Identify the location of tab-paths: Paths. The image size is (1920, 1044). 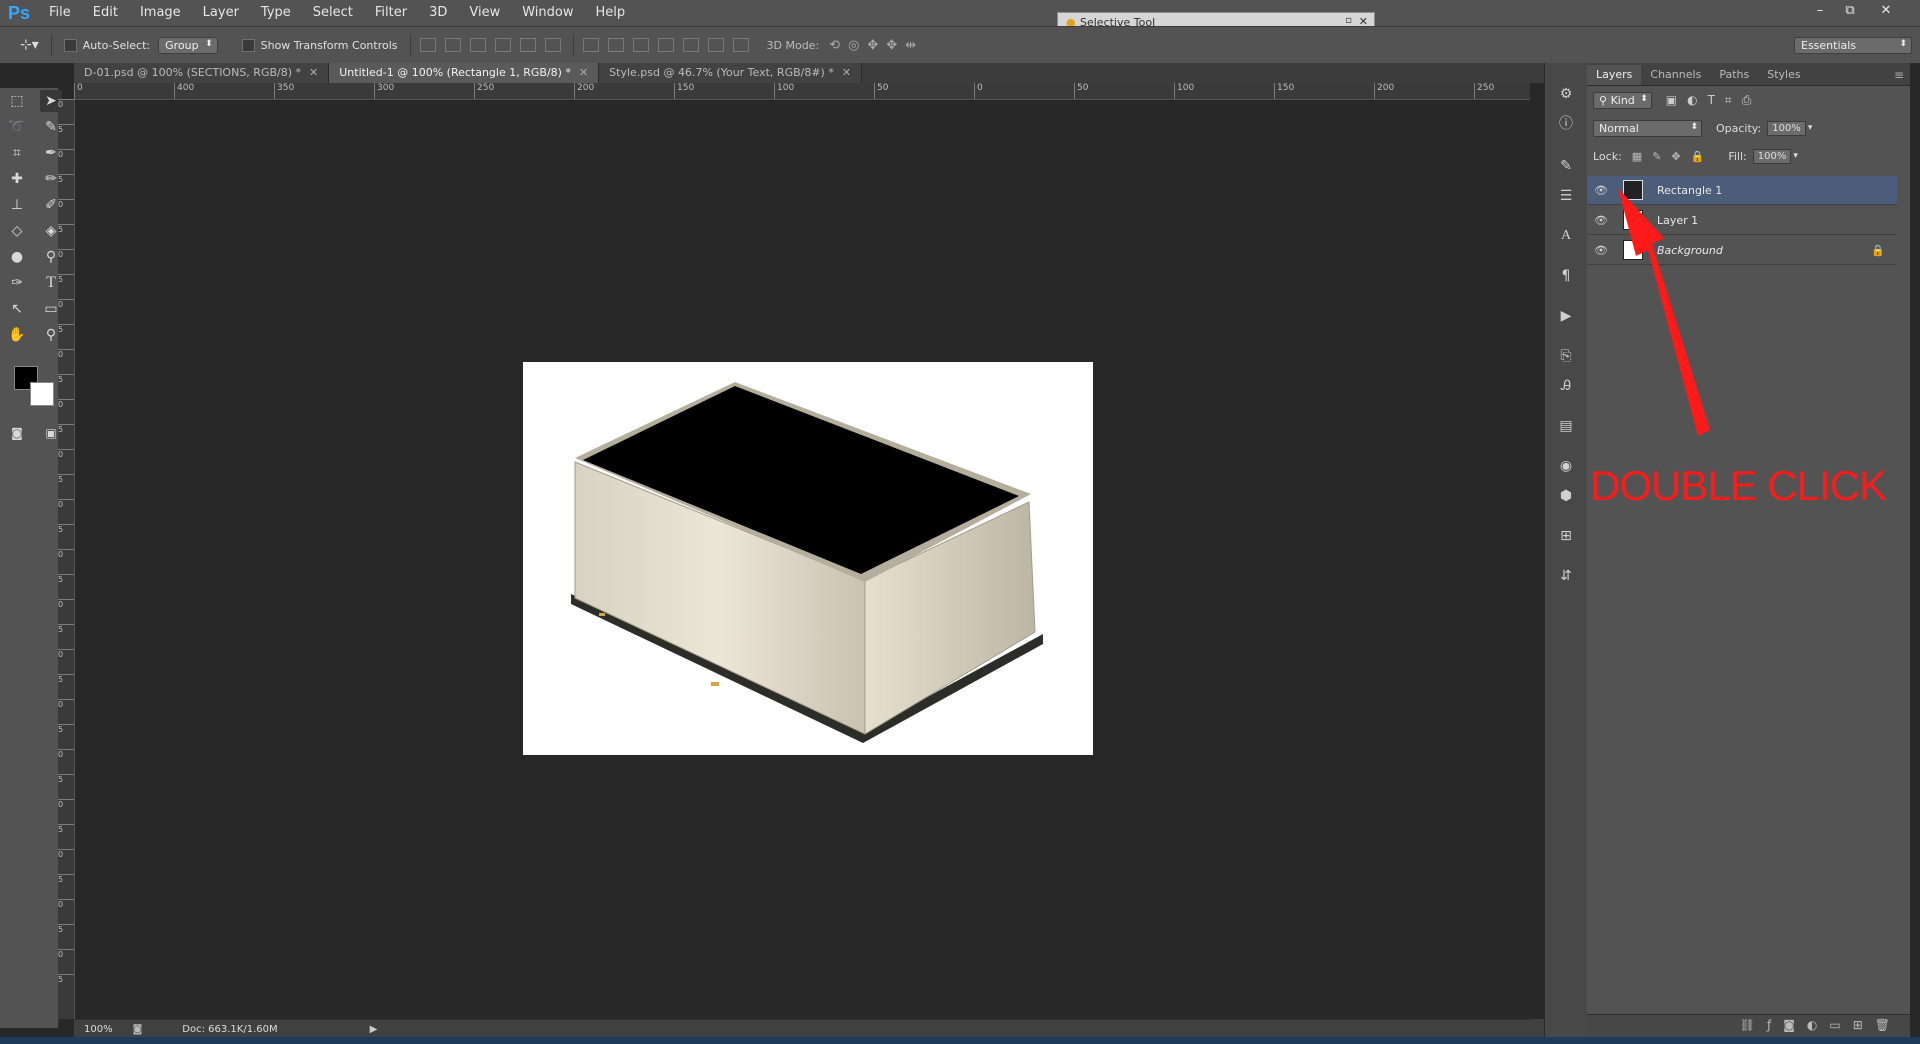
(1734, 75).